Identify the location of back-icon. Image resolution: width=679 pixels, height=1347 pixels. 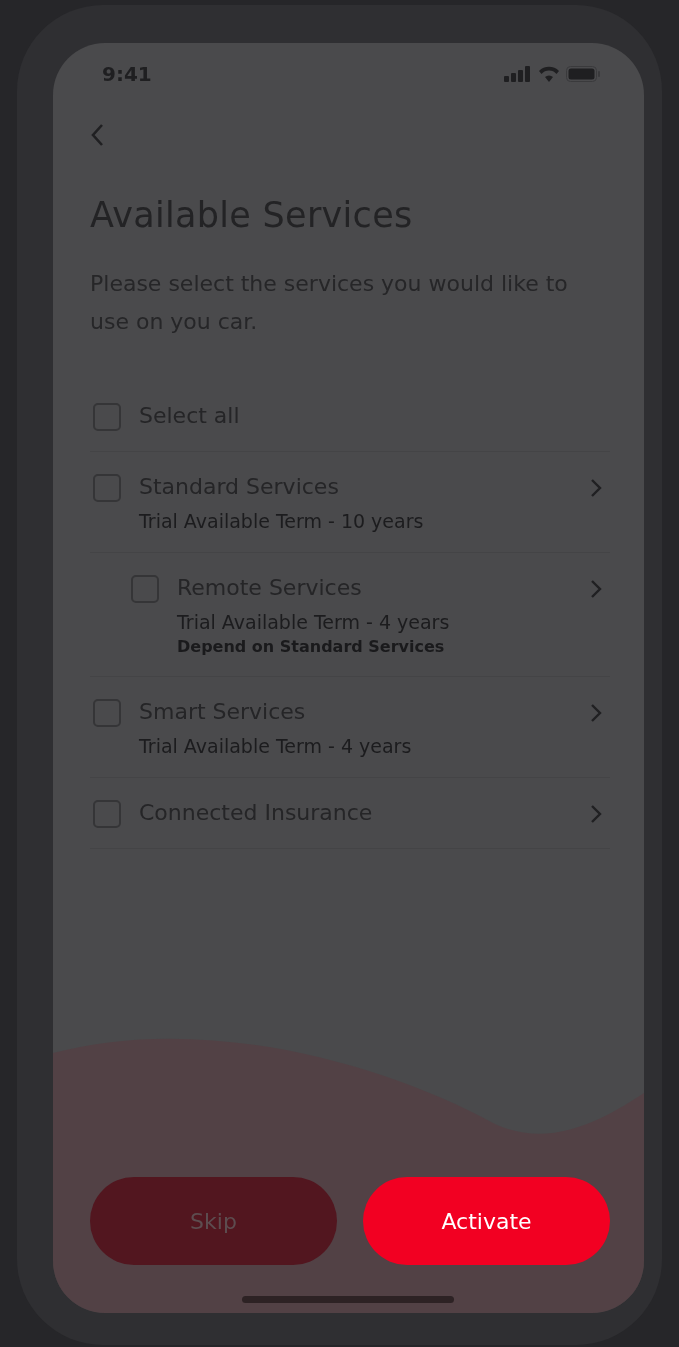
(97, 135).